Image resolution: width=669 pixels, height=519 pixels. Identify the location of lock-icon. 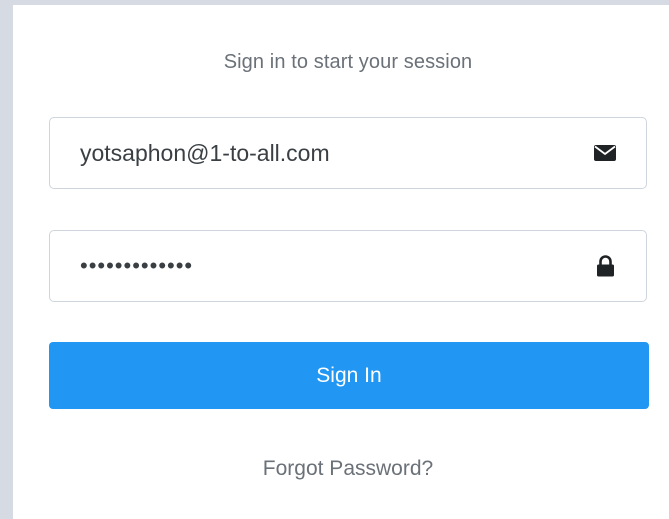
(605, 266).